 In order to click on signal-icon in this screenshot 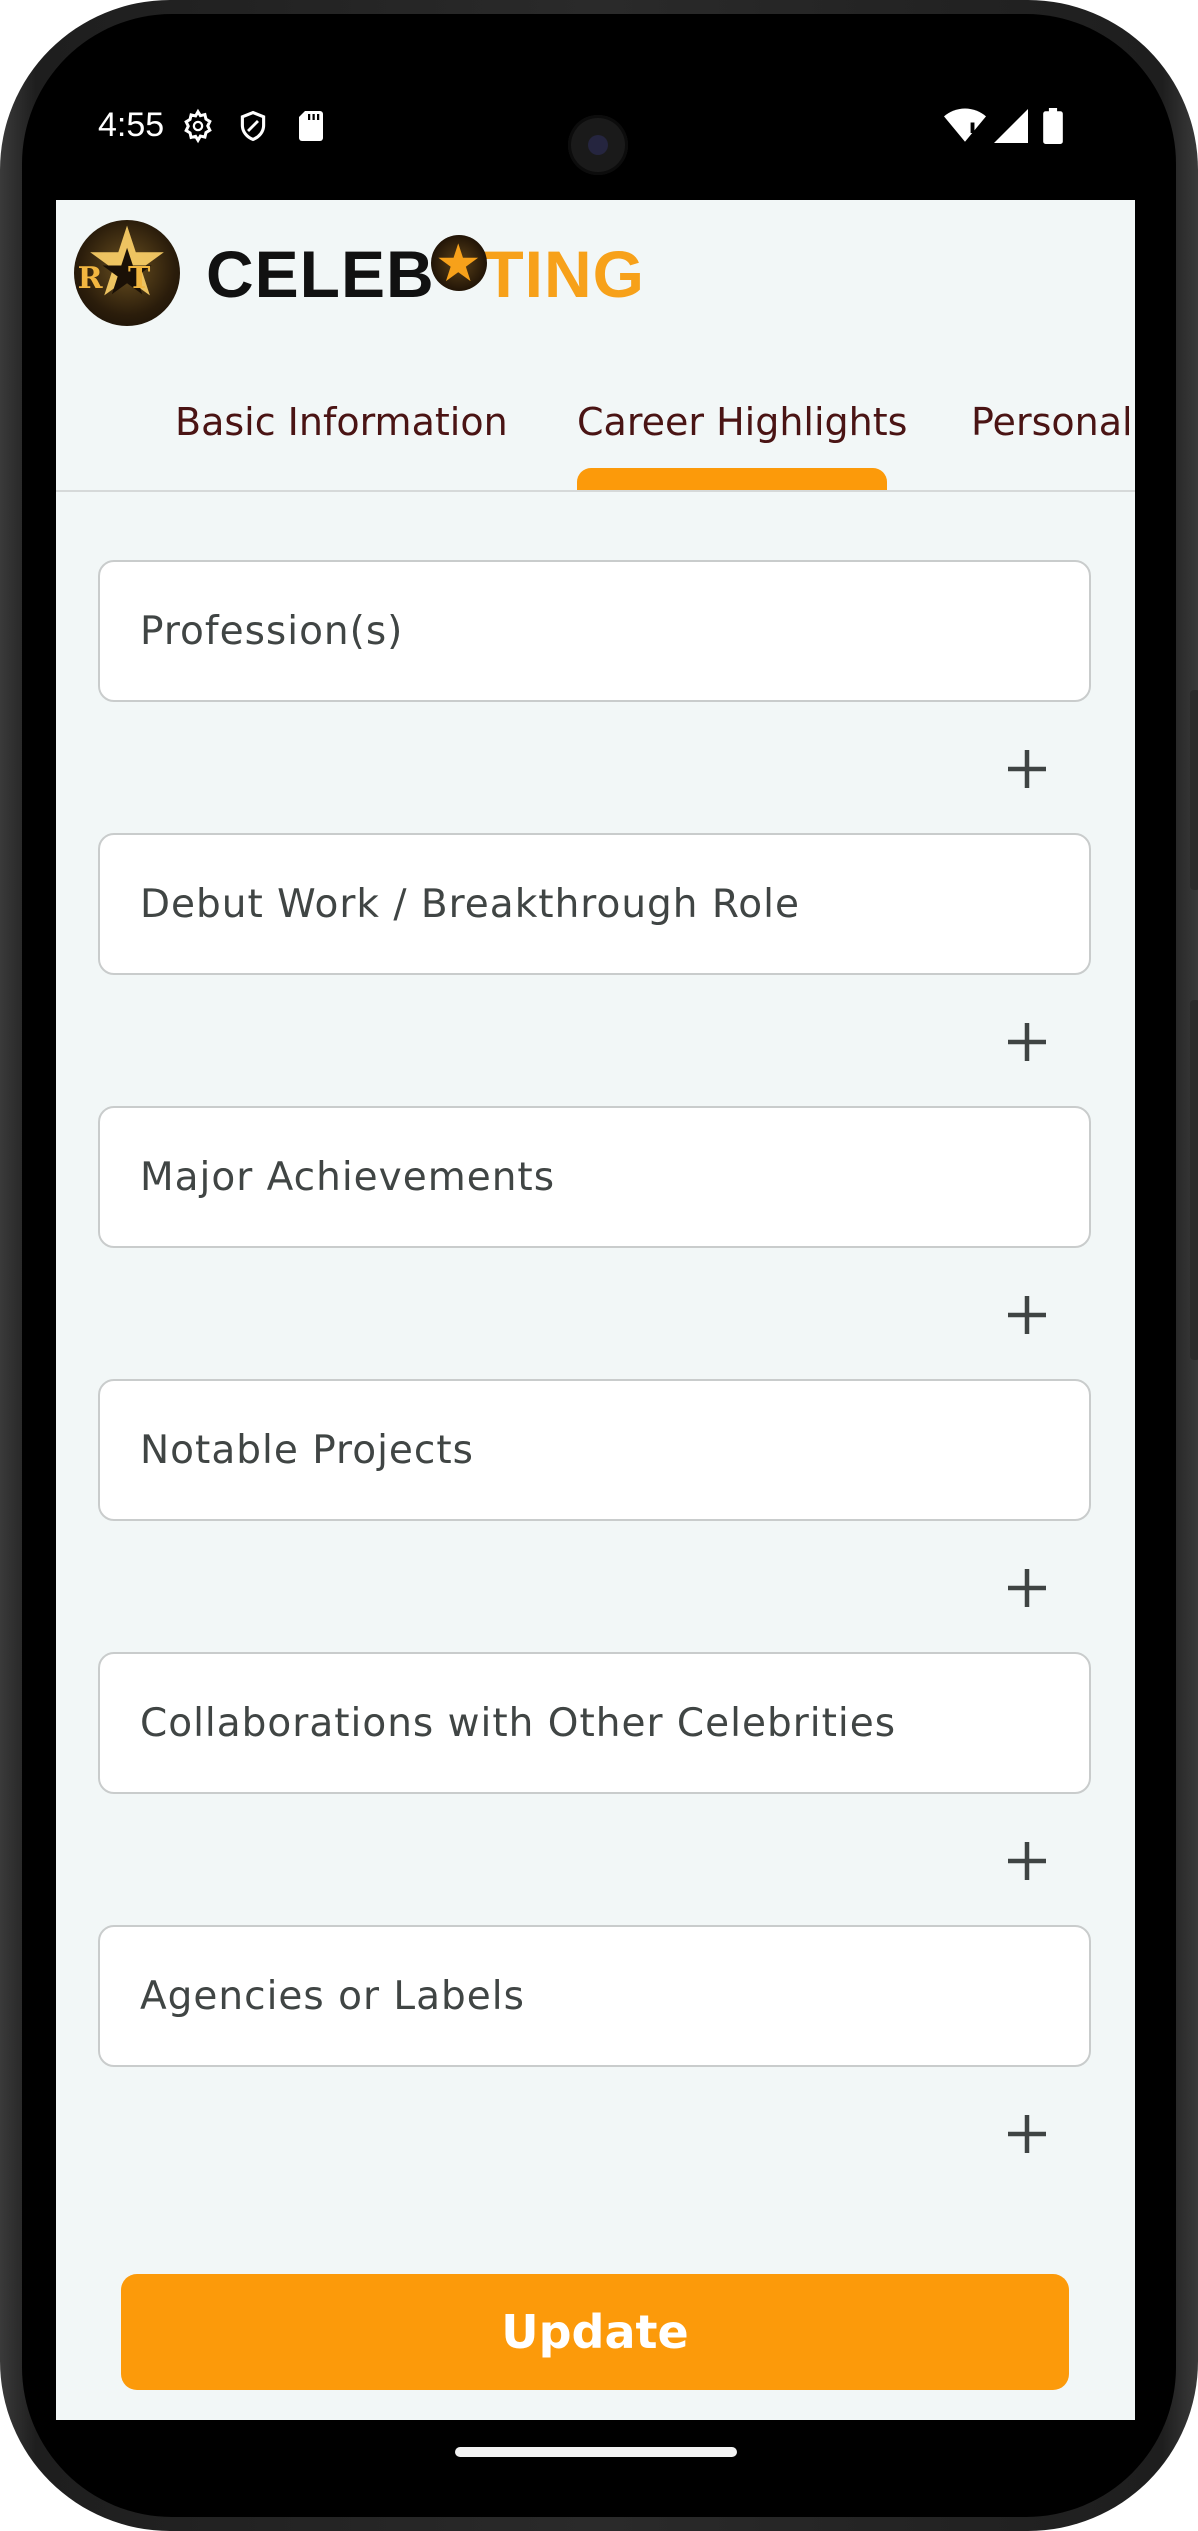, I will do `click(1011, 126)`.